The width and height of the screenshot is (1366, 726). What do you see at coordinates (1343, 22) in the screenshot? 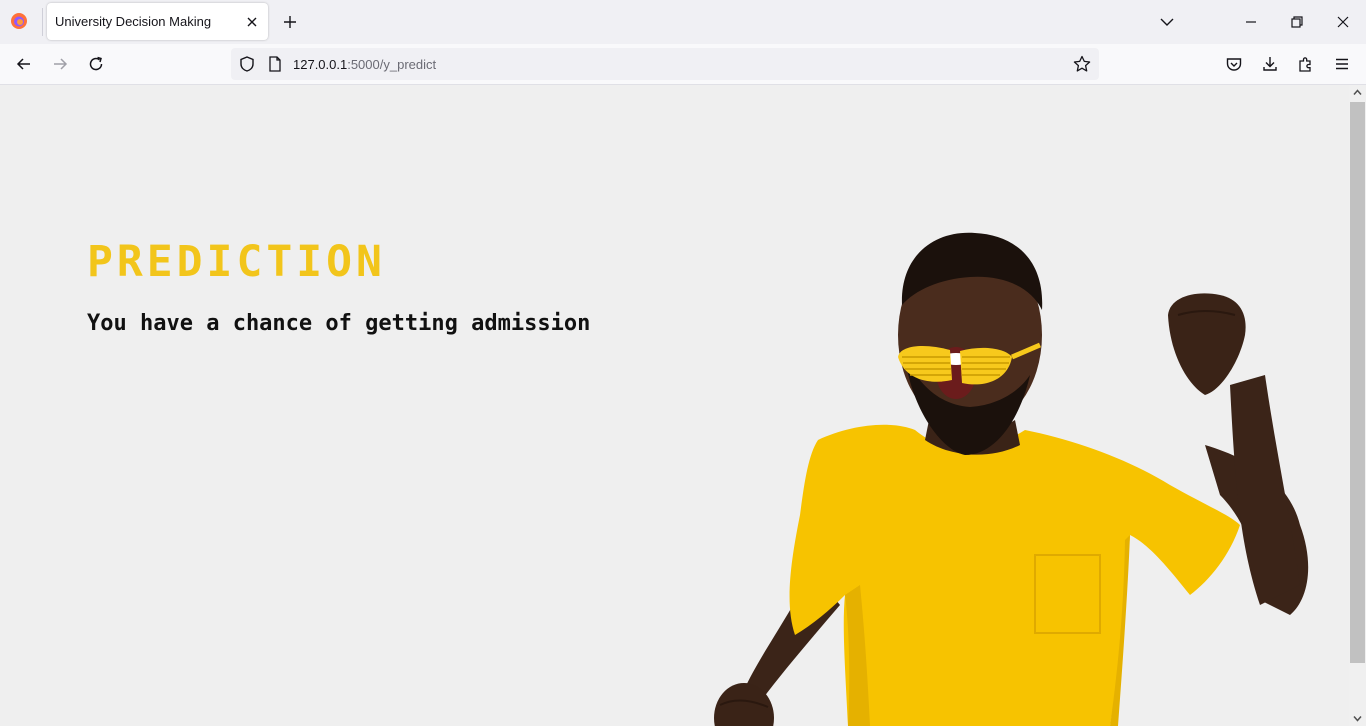
I see `window-close-icon` at bounding box center [1343, 22].